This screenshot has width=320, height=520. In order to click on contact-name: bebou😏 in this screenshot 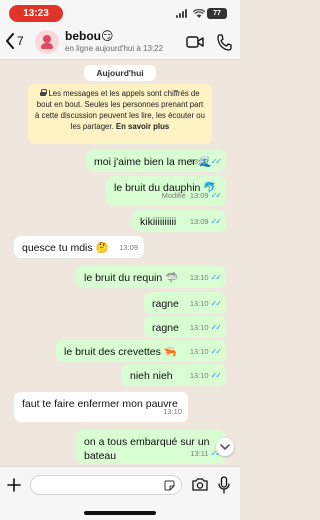, I will do `click(89, 36)`.